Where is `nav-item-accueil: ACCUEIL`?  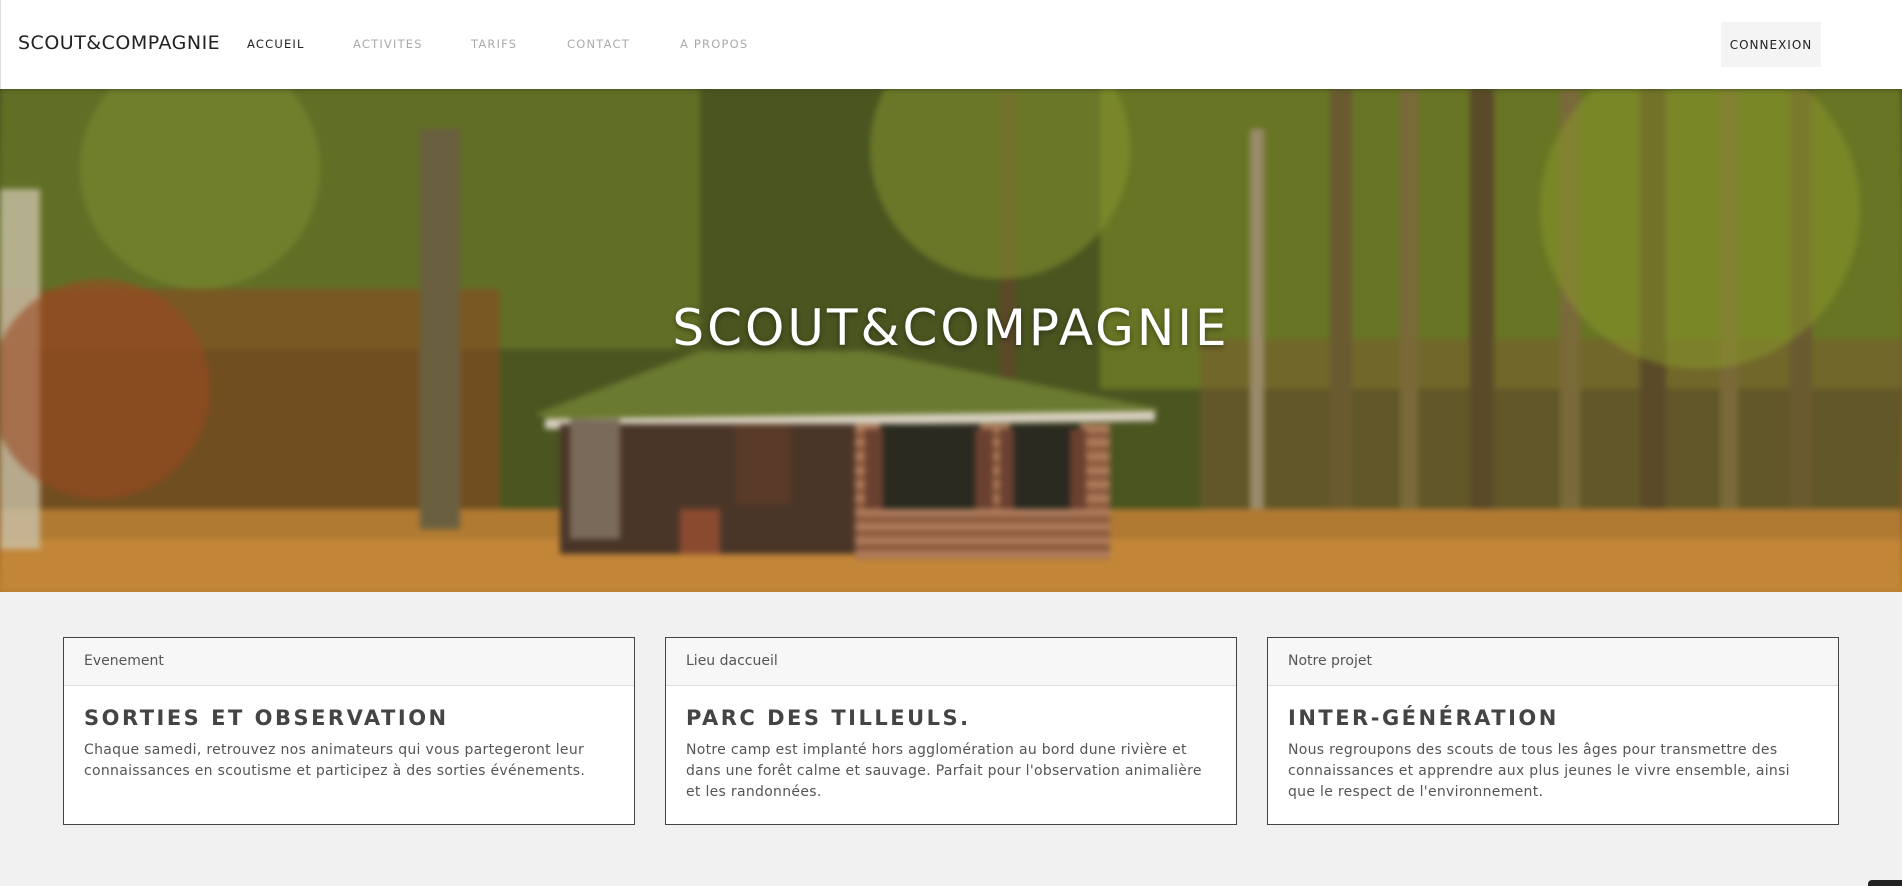
nav-item-accueil: ACCUEIL is located at coordinates (276, 44).